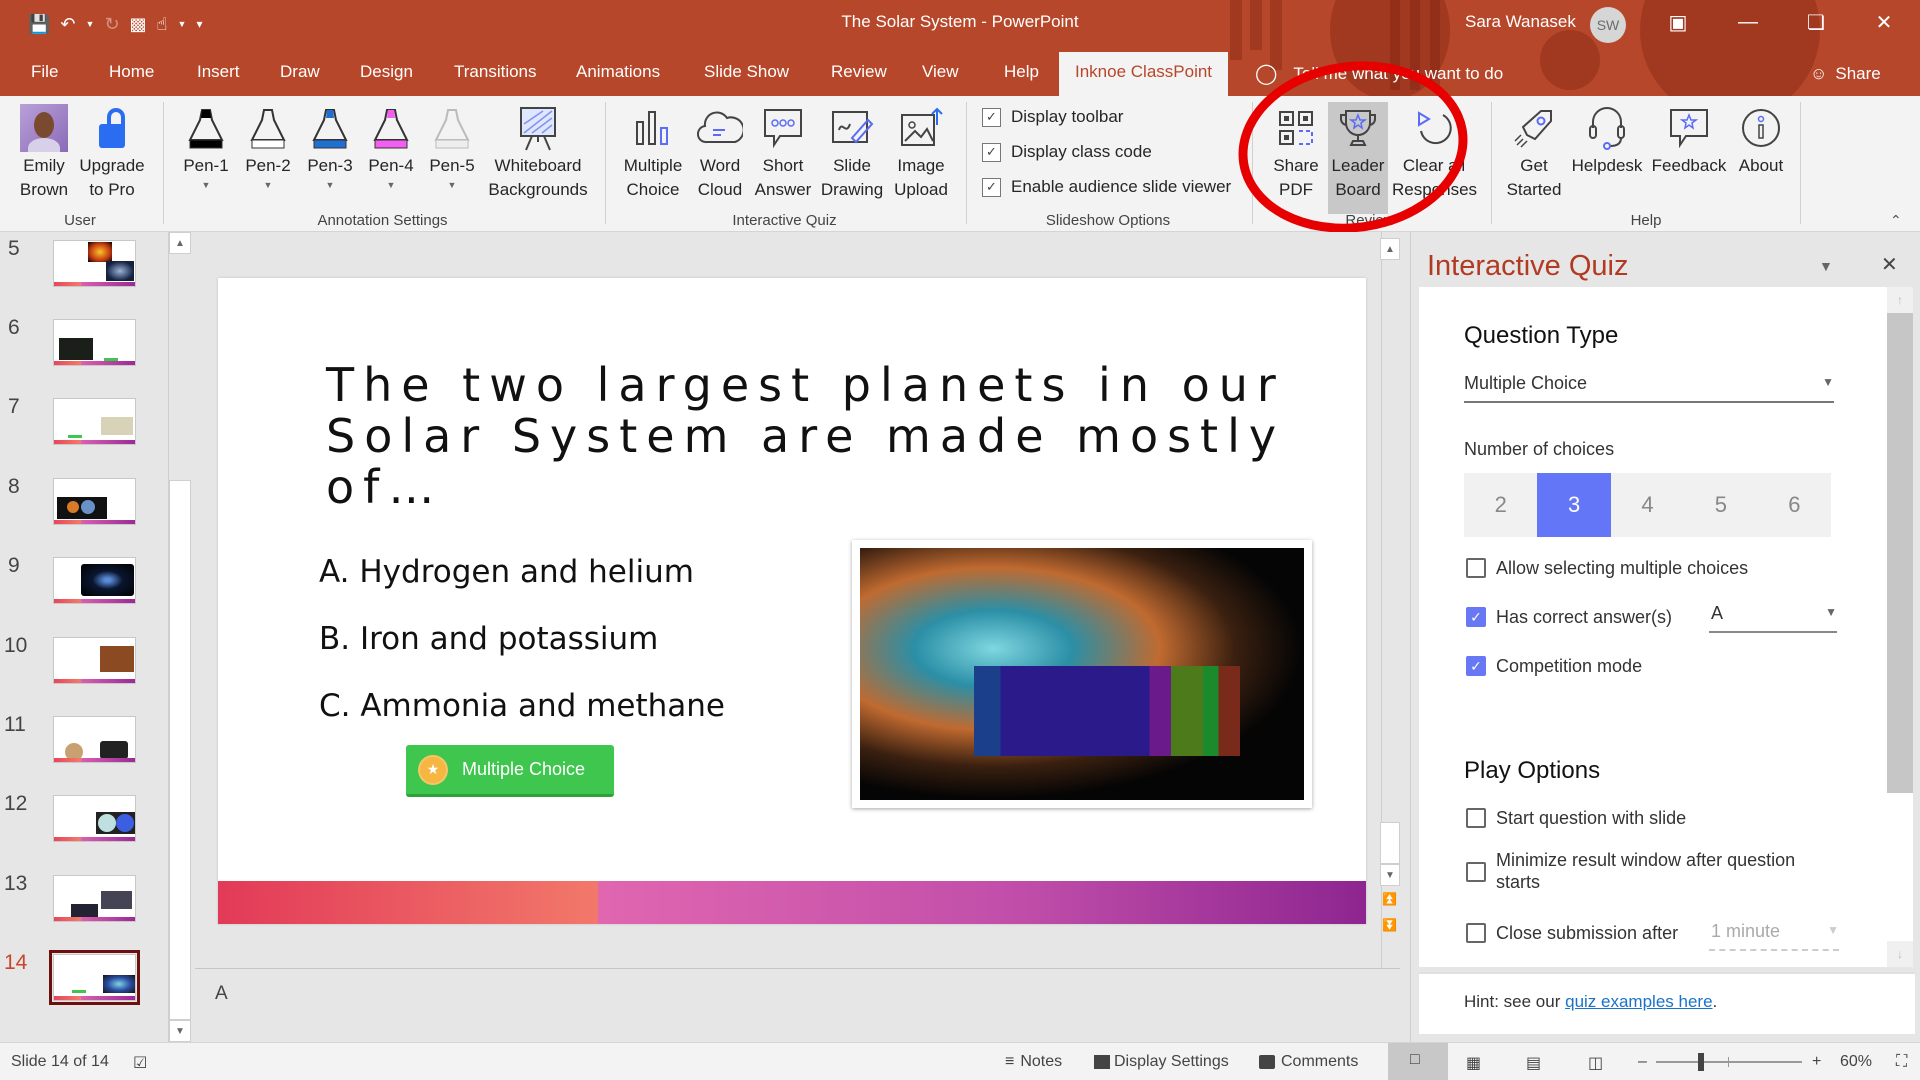  I want to click on close-submission-duration-select: 1 minute ▼, so click(1774, 934).